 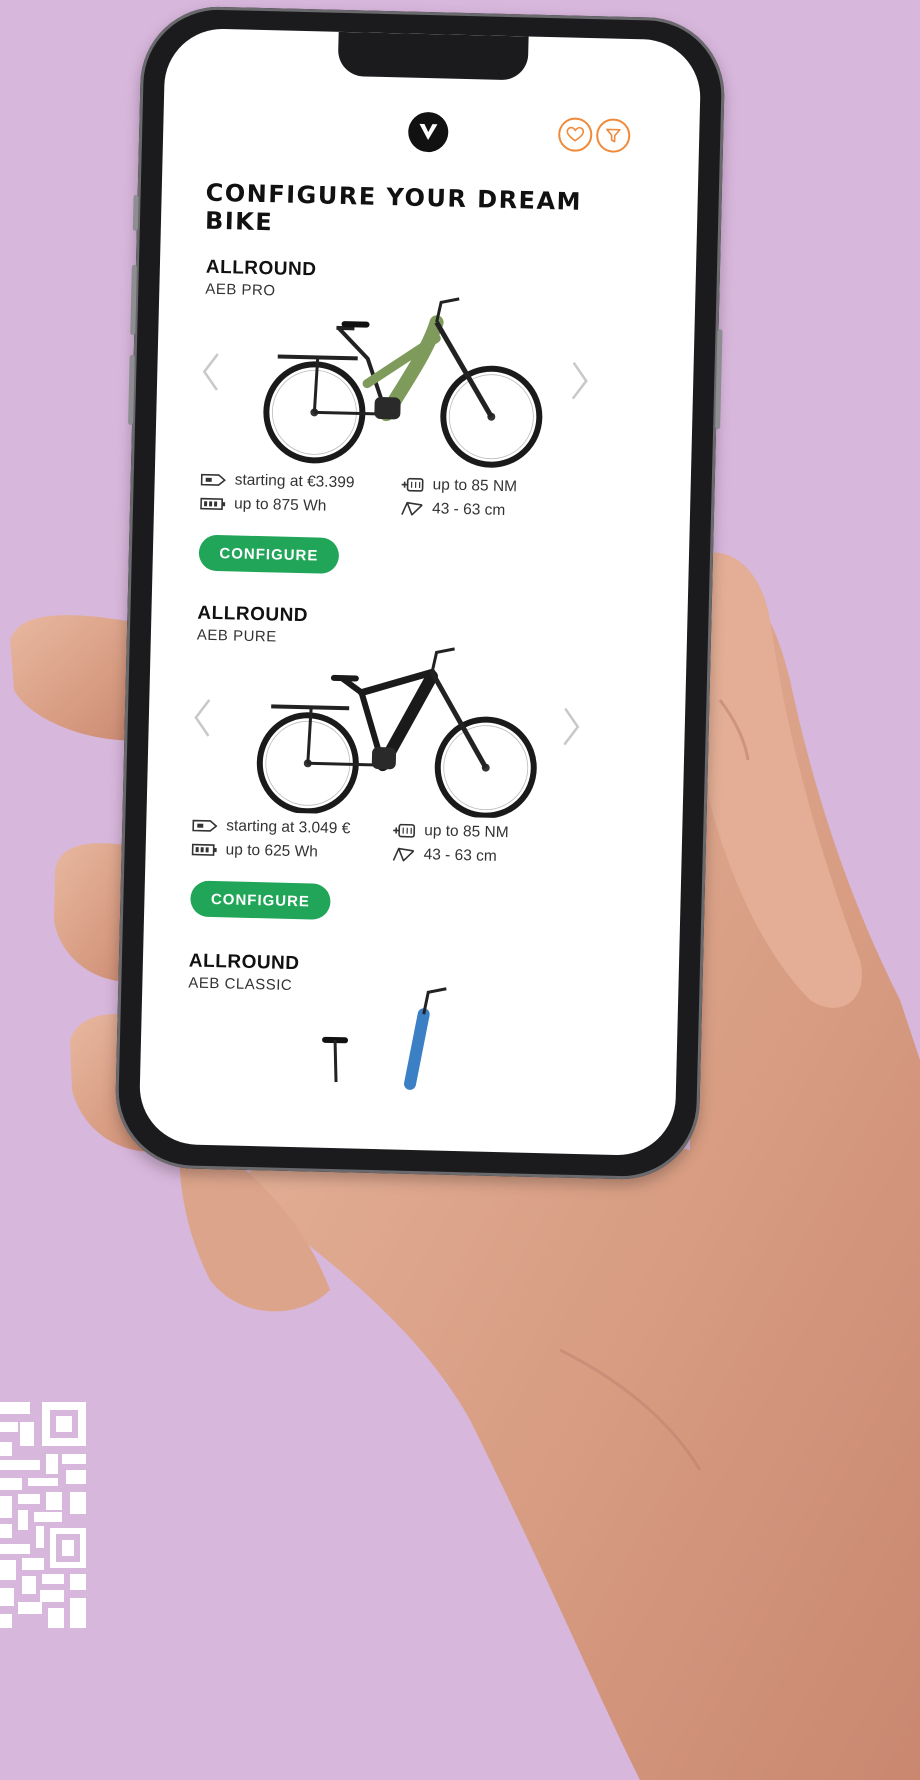 I want to click on qr-code, so click(x=43, y=1515).